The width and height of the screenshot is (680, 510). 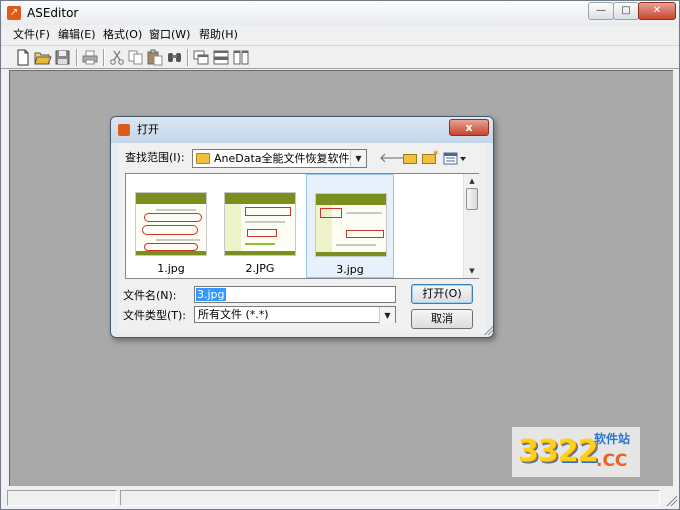 I want to click on file-name: 1.jpg, so click(x=171, y=268).